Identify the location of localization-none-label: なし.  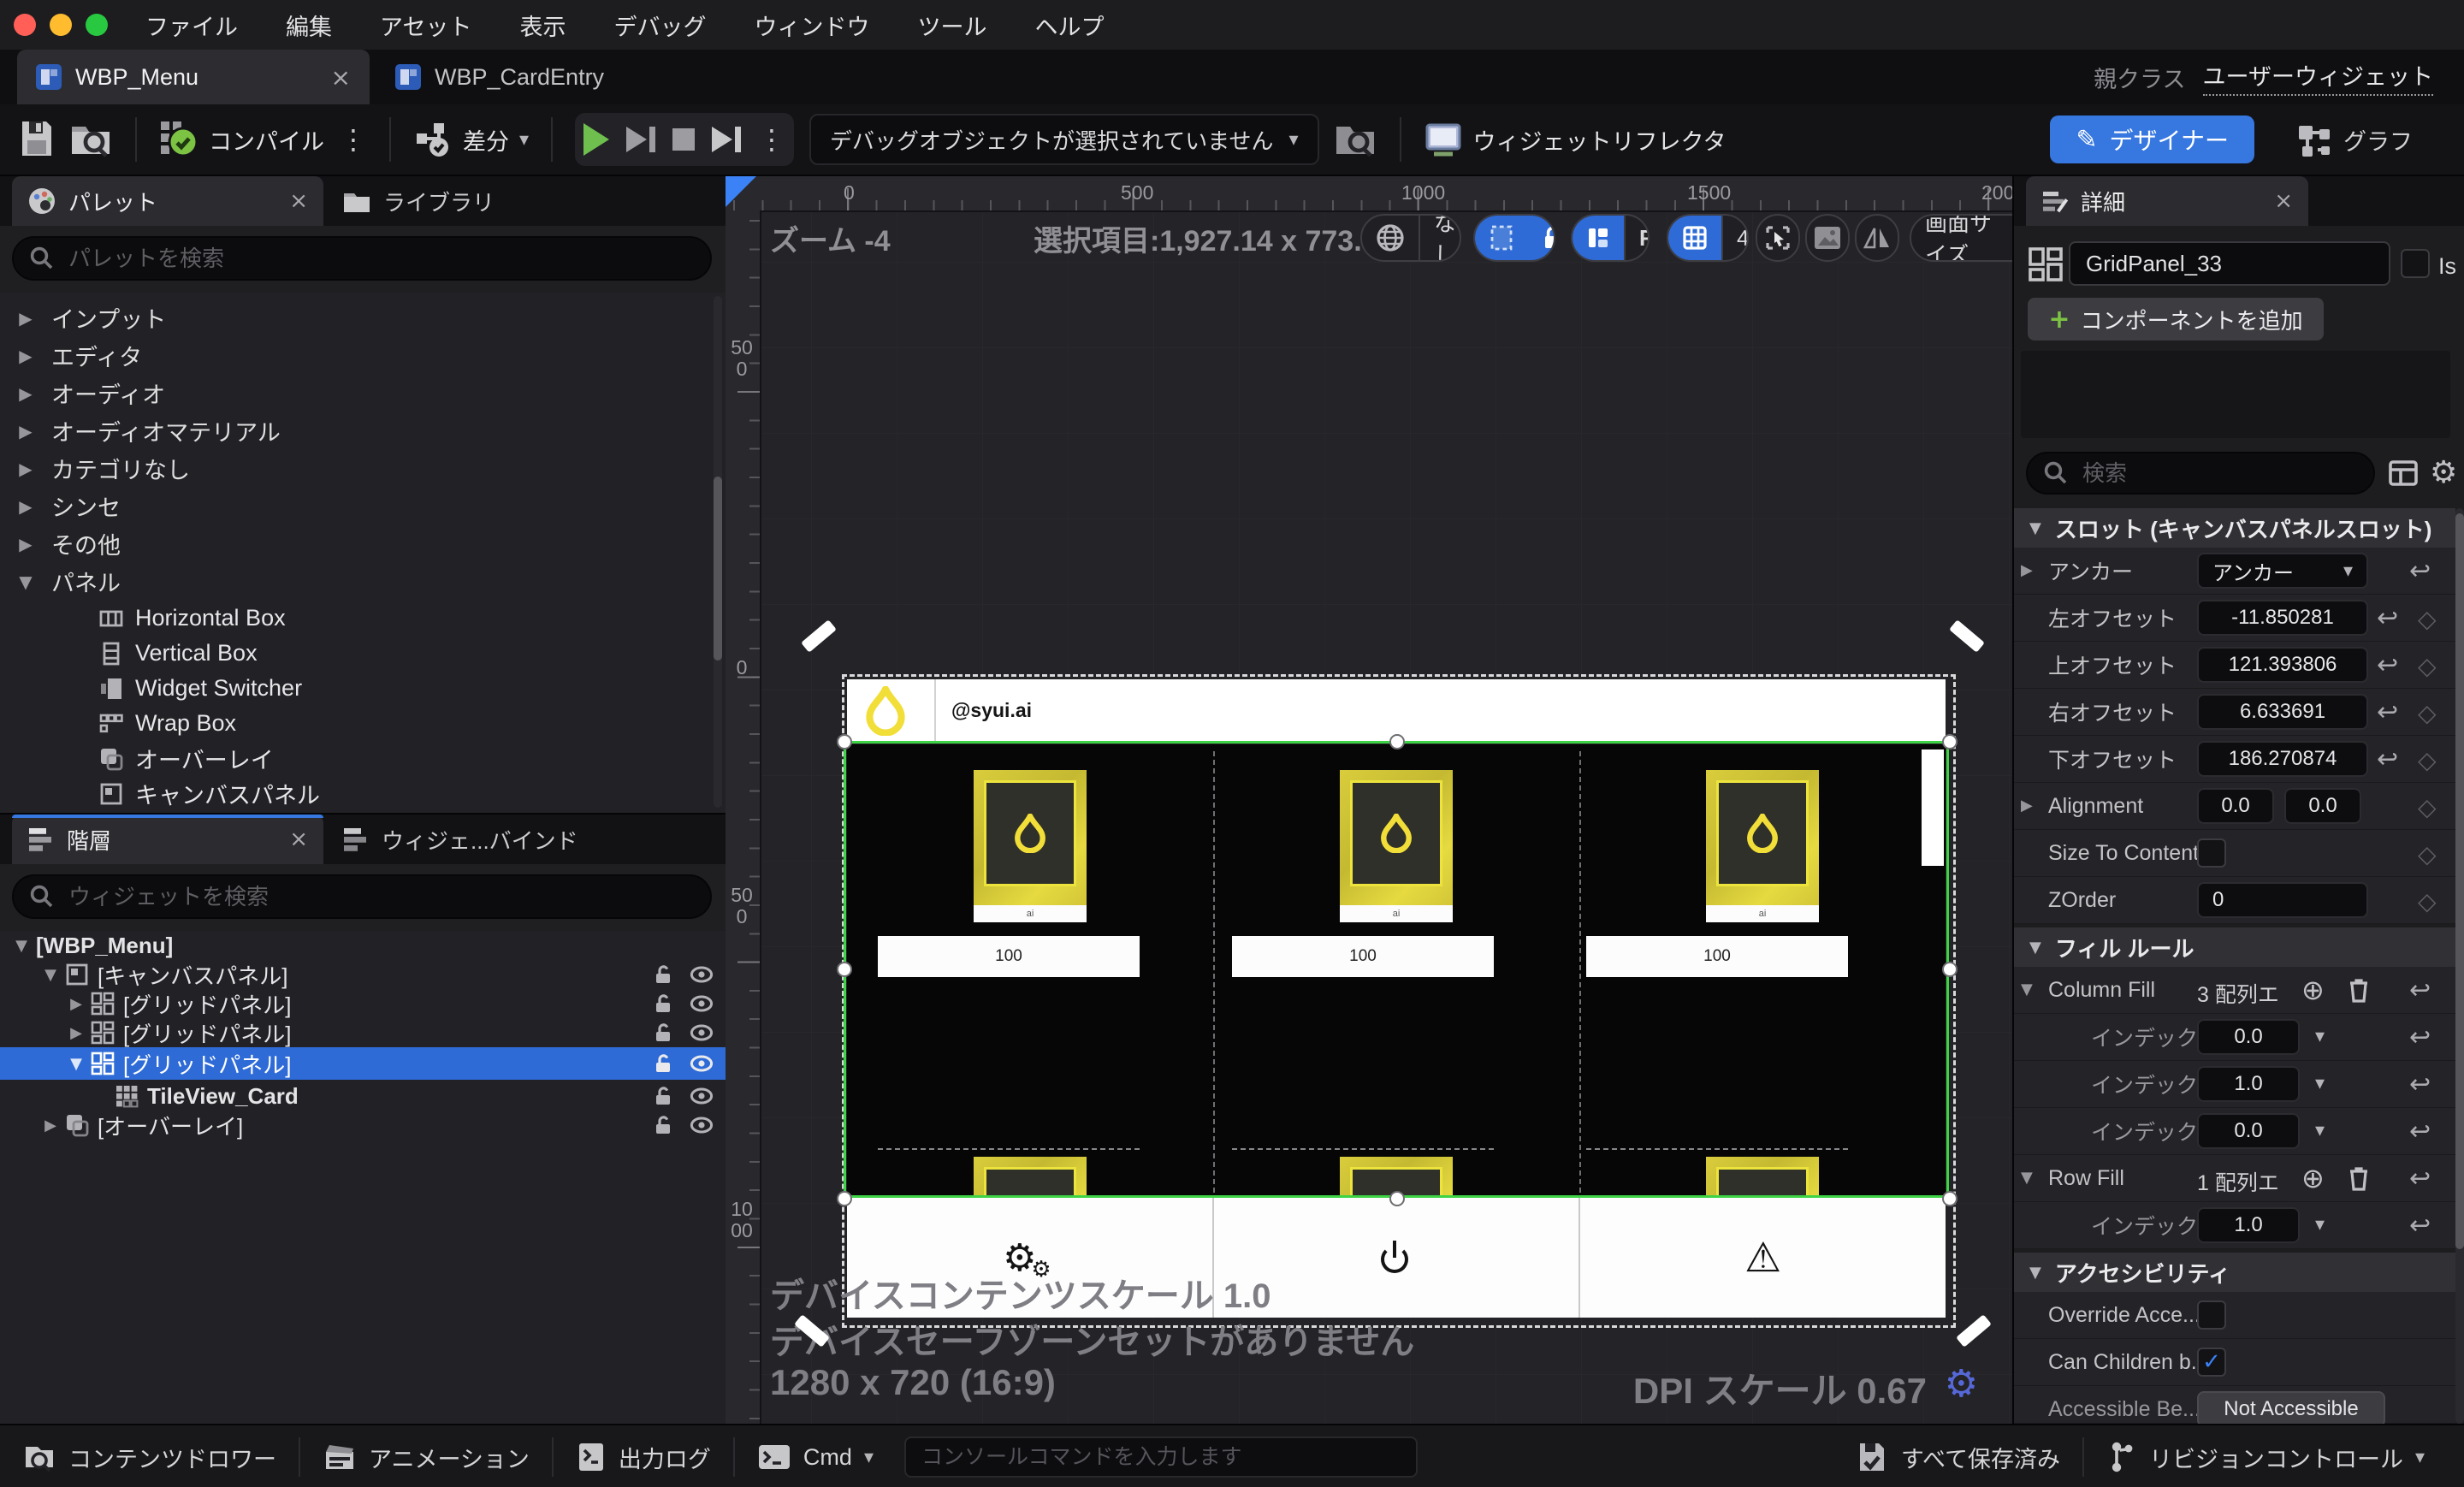
(1439, 238).